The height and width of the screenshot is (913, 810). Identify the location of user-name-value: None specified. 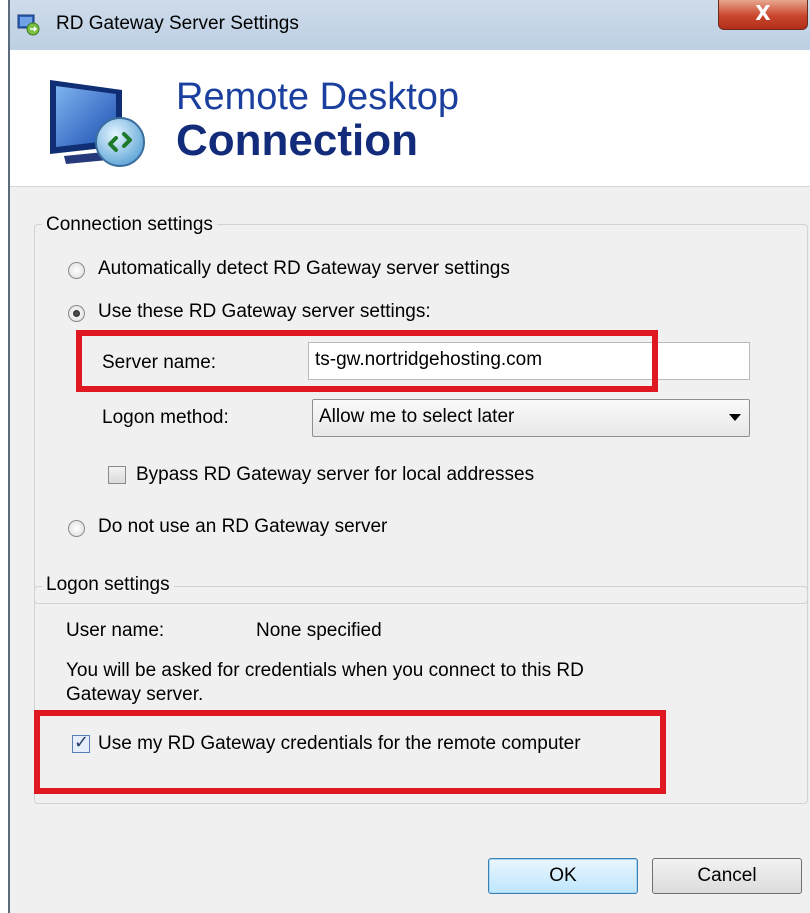
(319, 630).